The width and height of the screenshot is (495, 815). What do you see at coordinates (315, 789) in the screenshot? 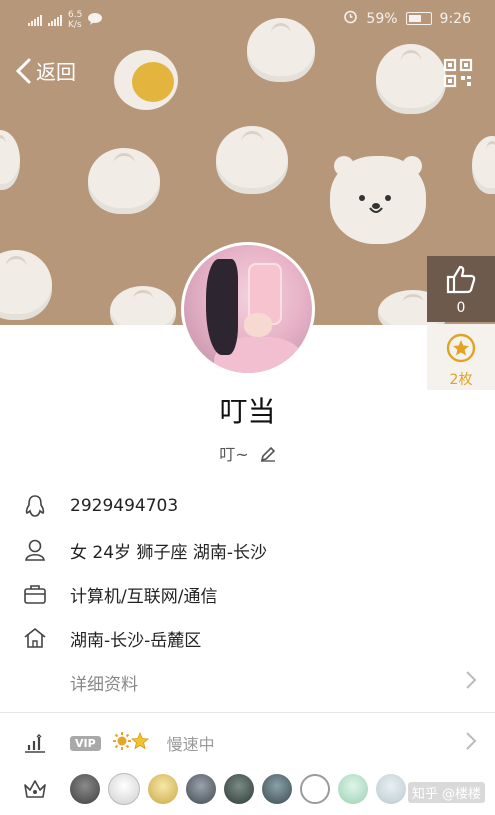
I see `cloud-badge-icon` at bounding box center [315, 789].